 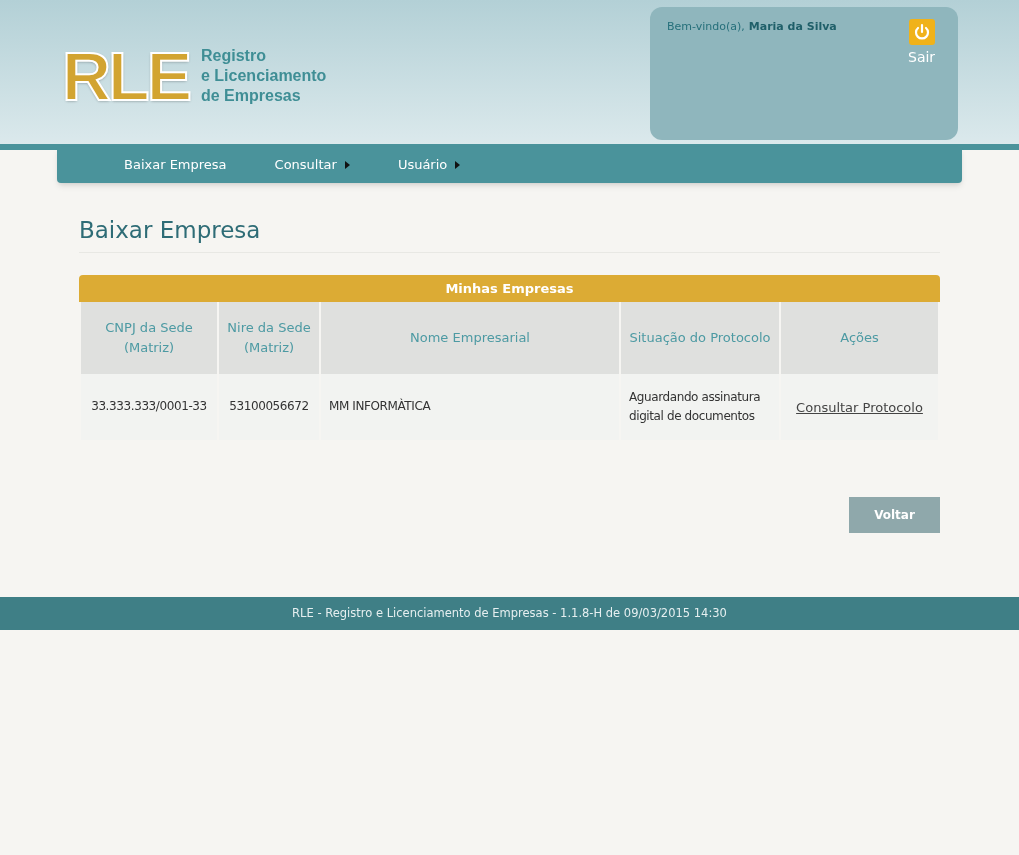 What do you see at coordinates (470, 337) in the screenshot?
I see `column-header: Nome Empresarial` at bounding box center [470, 337].